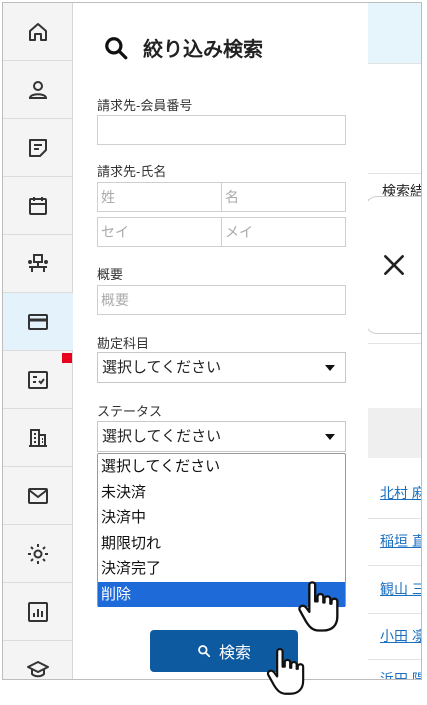 This screenshot has height=705, width=427. I want to click on report-icon, so click(38, 611).